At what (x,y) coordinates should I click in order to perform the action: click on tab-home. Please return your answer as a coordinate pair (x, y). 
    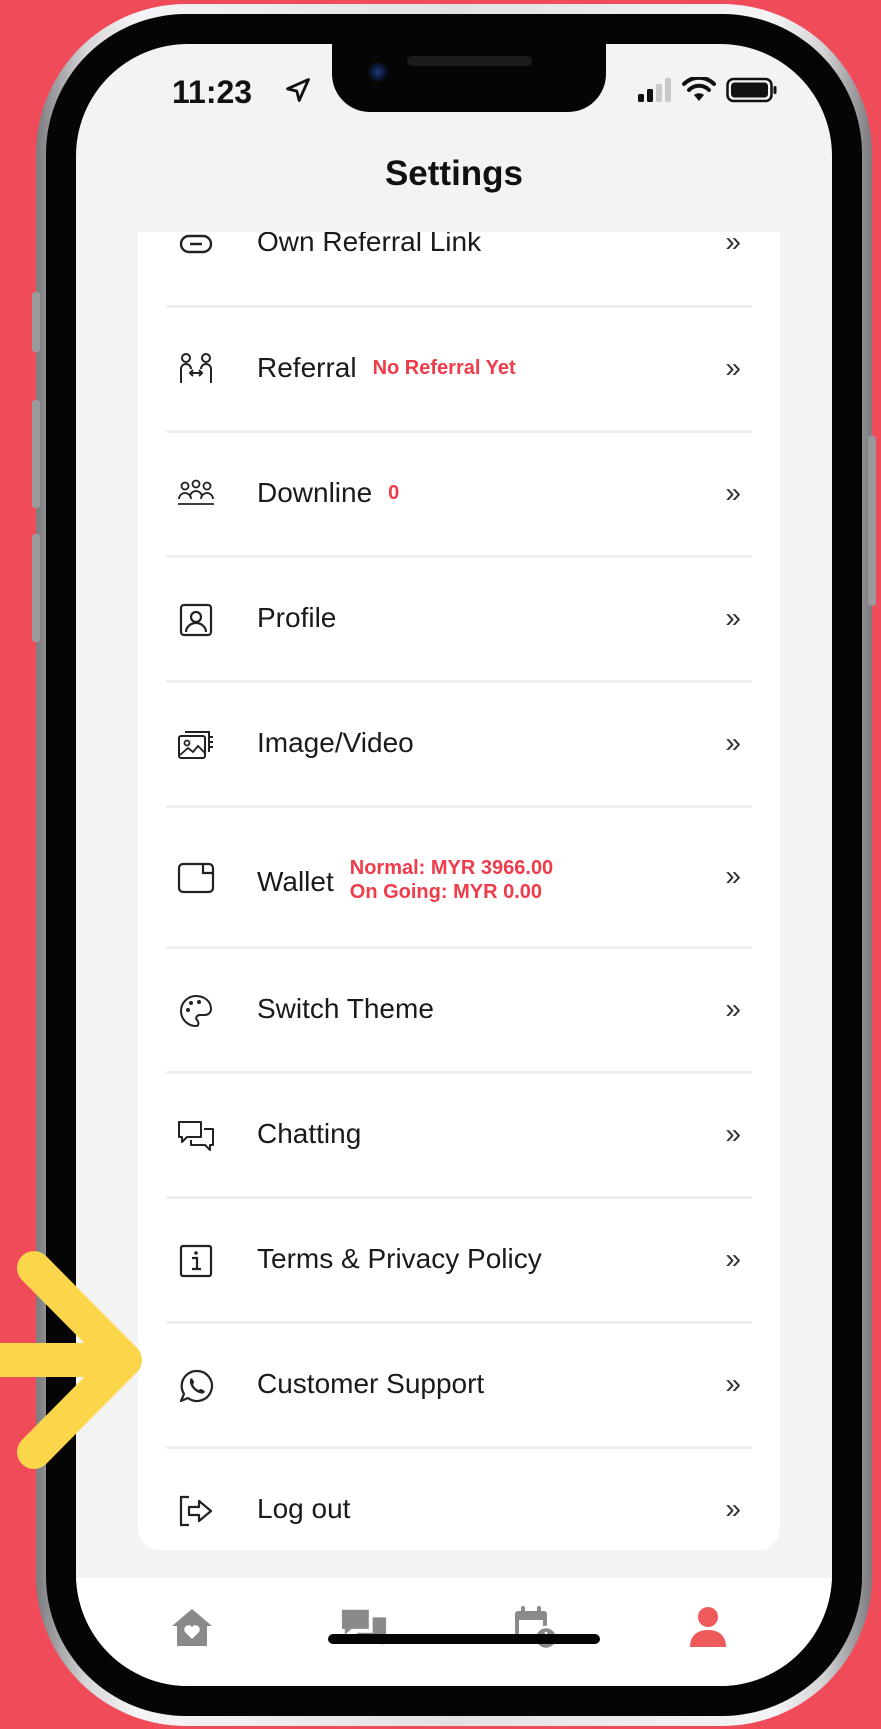
    Looking at the image, I should click on (192, 1627).